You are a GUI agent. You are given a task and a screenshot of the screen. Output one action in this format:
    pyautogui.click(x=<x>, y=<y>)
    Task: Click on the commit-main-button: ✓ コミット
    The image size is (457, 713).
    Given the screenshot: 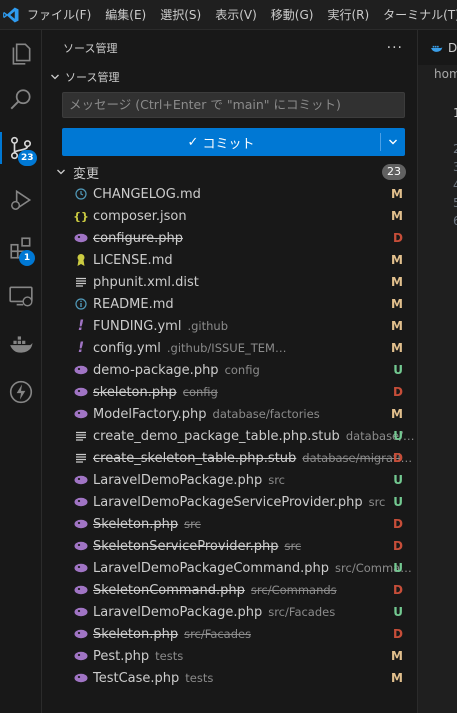 What is the action you would take?
    pyautogui.click(x=221, y=142)
    